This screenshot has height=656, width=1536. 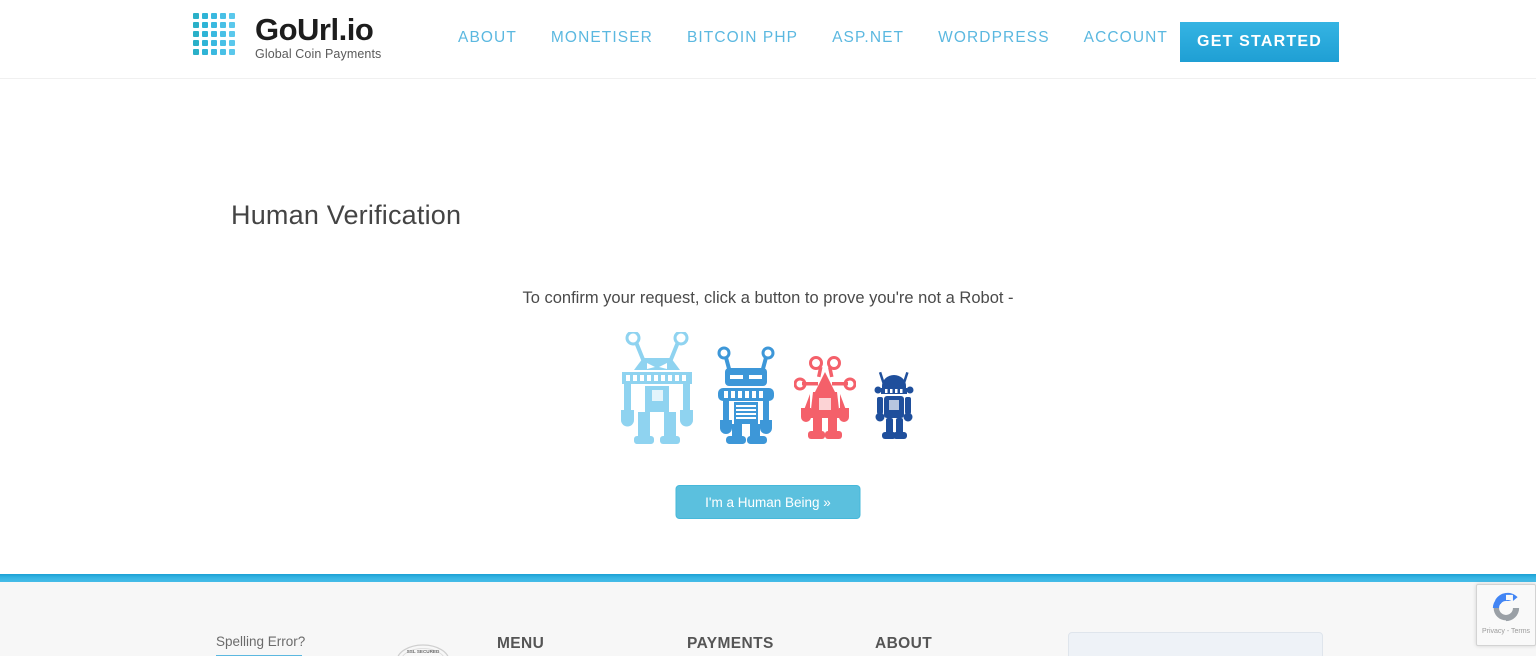 What do you see at coordinates (768, 578) in the screenshot?
I see `footer-divider` at bounding box center [768, 578].